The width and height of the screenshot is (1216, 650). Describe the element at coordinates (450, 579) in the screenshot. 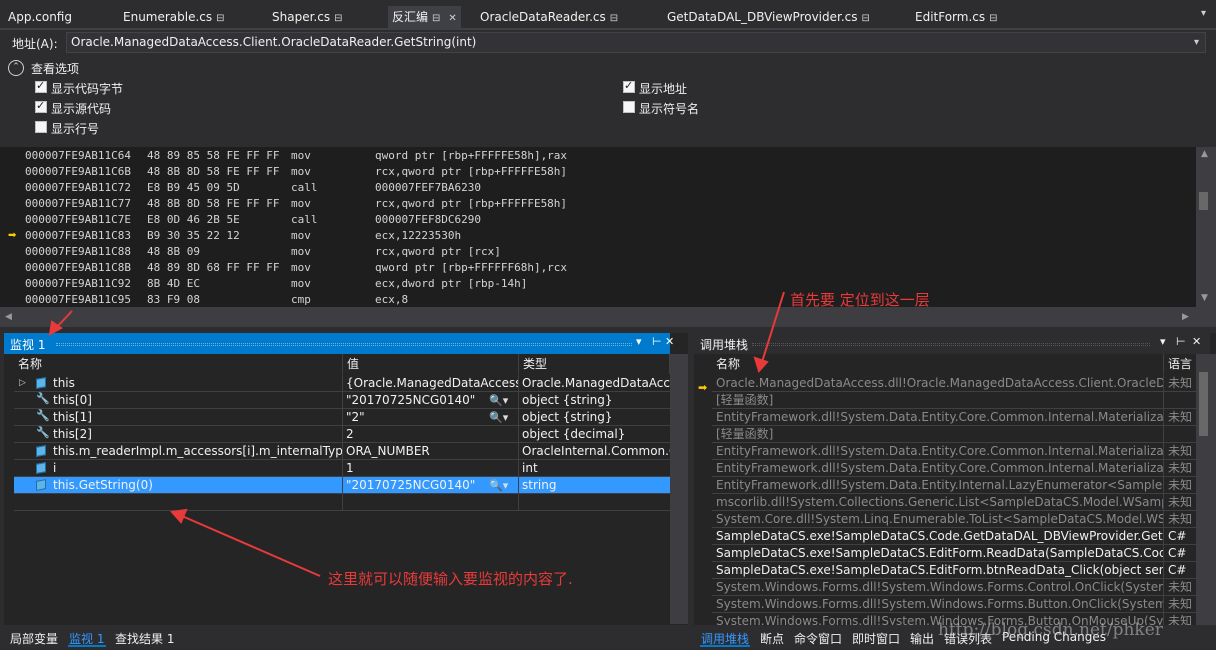

I see `annotation-watch-note: 这里就可以随便输入要监视的内容了.` at that location.